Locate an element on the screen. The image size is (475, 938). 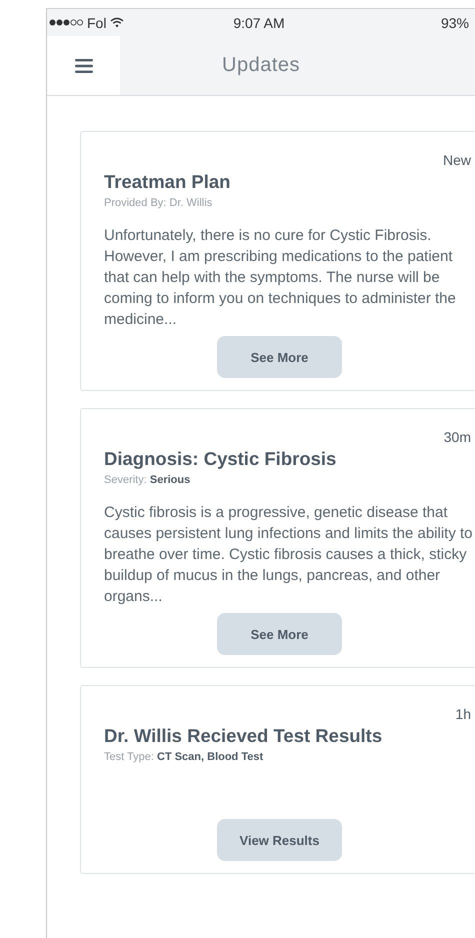
battery-percent: 93% is located at coordinates (454, 22).